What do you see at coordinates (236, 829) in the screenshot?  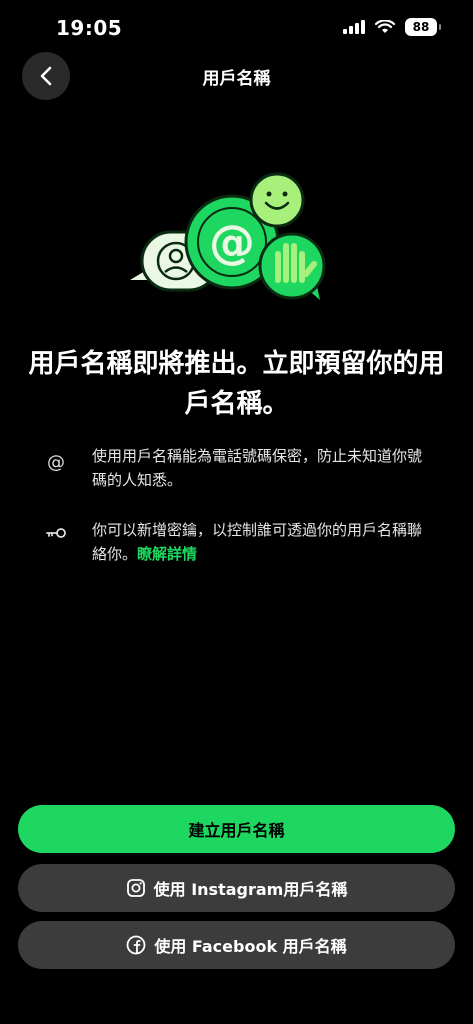 I see `create-username-button: 建立用戶名稱` at bounding box center [236, 829].